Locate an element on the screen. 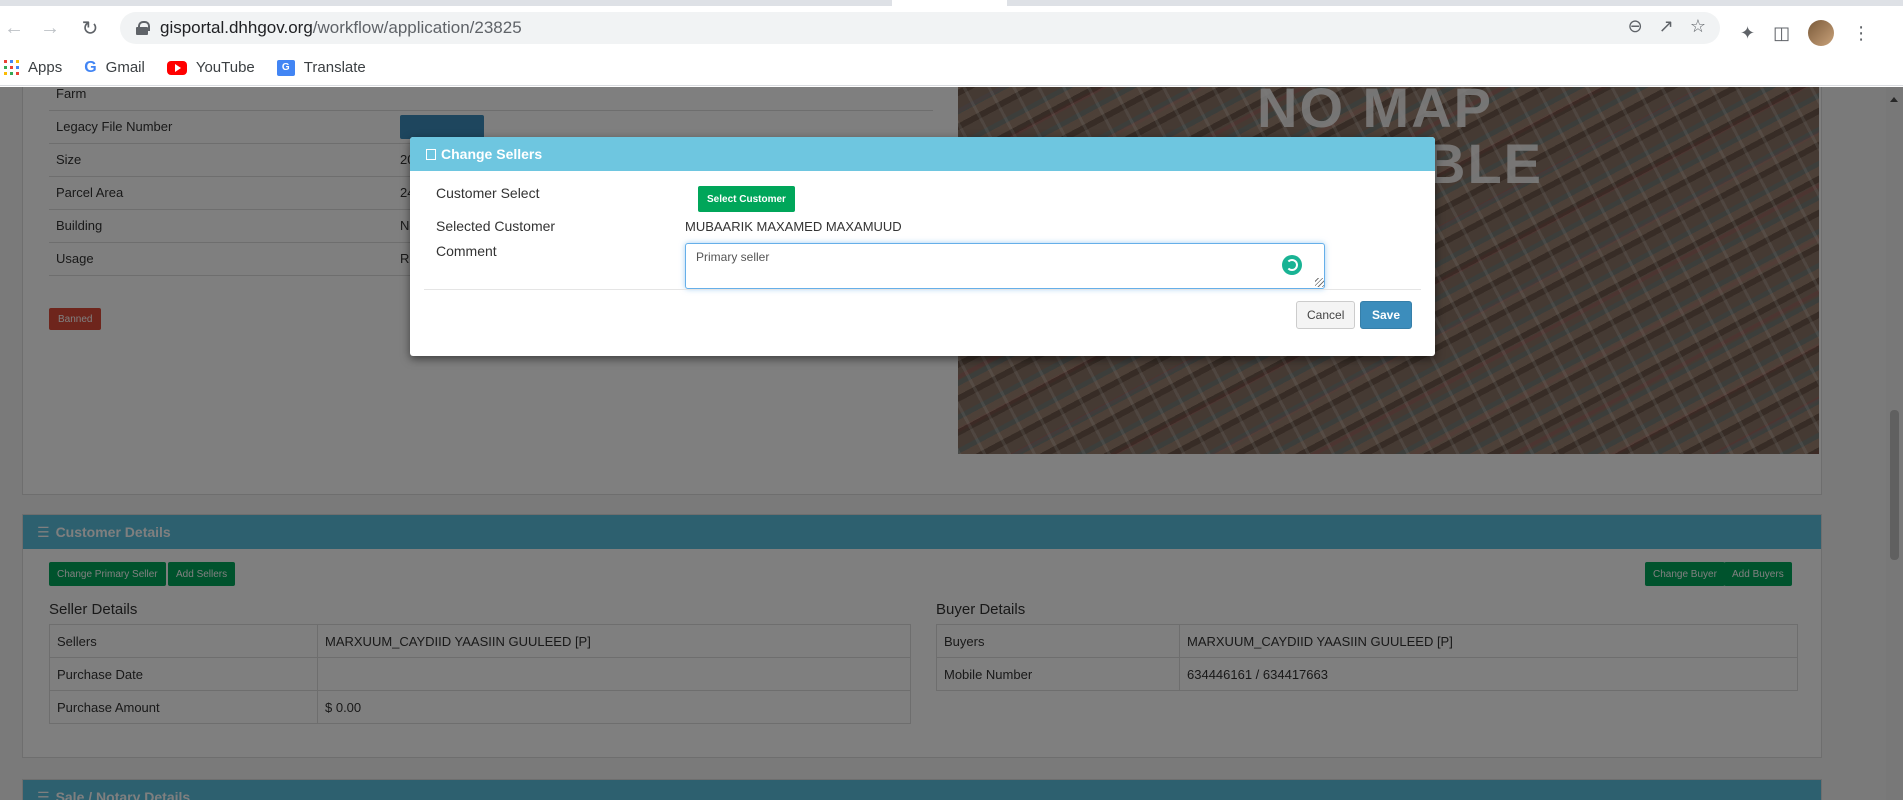 This screenshot has height=800, width=1903. cancel-button: Cancel is located at coordinates (1326, 315).